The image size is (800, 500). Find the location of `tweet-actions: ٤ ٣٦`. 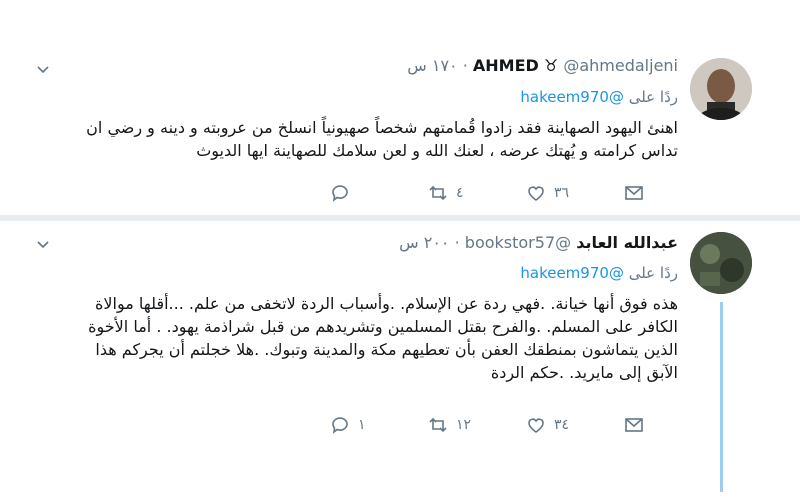

tweet-actions: ٤ ٣٦ is located at coordinates (526, 193).